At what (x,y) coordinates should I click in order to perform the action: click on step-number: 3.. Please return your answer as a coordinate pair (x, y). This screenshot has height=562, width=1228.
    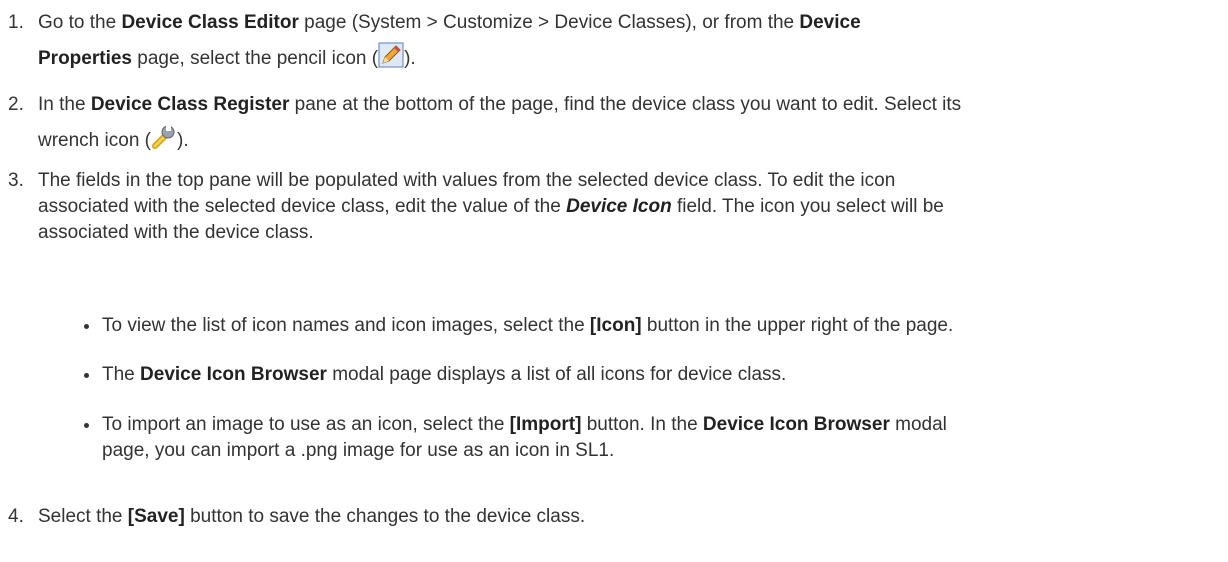
    Looking at the image, I should click on (16, 180).